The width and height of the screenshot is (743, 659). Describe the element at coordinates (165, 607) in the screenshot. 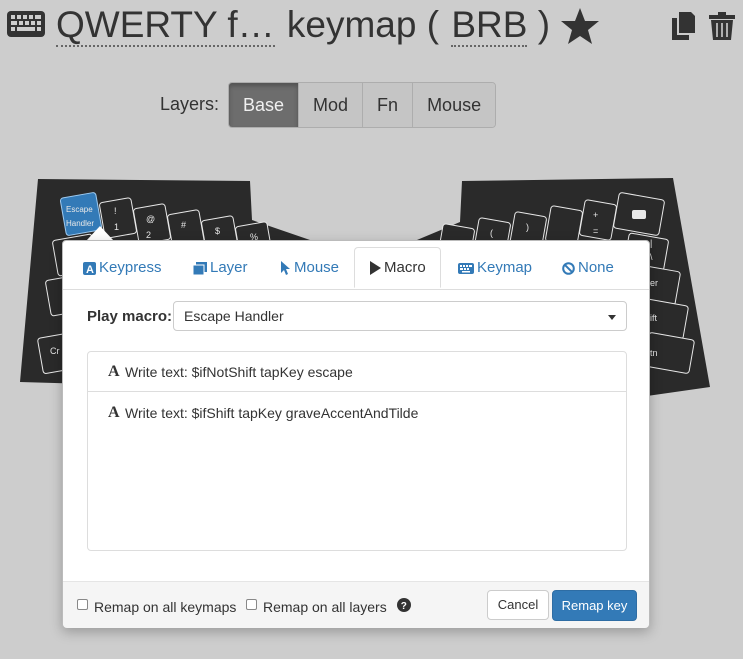

I see `remap-all-keymaps-label: Remap on all keymaps` at that location.